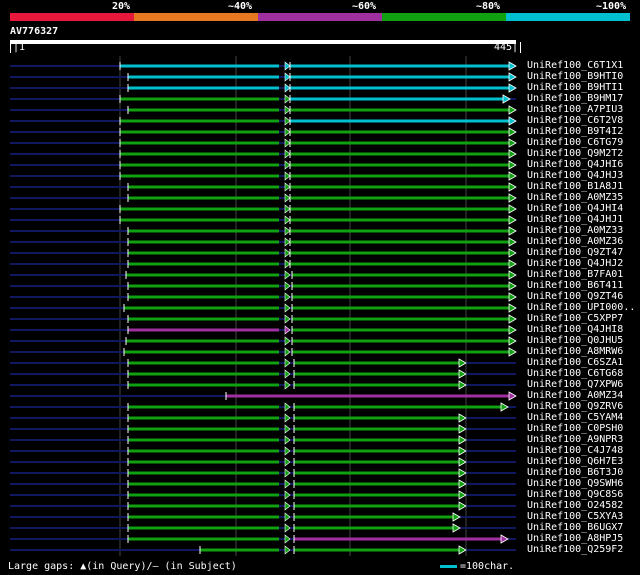  Describe the element at coordinates (121, 6) in the screenshot. I see `legend-label-20: 20%` at that location.